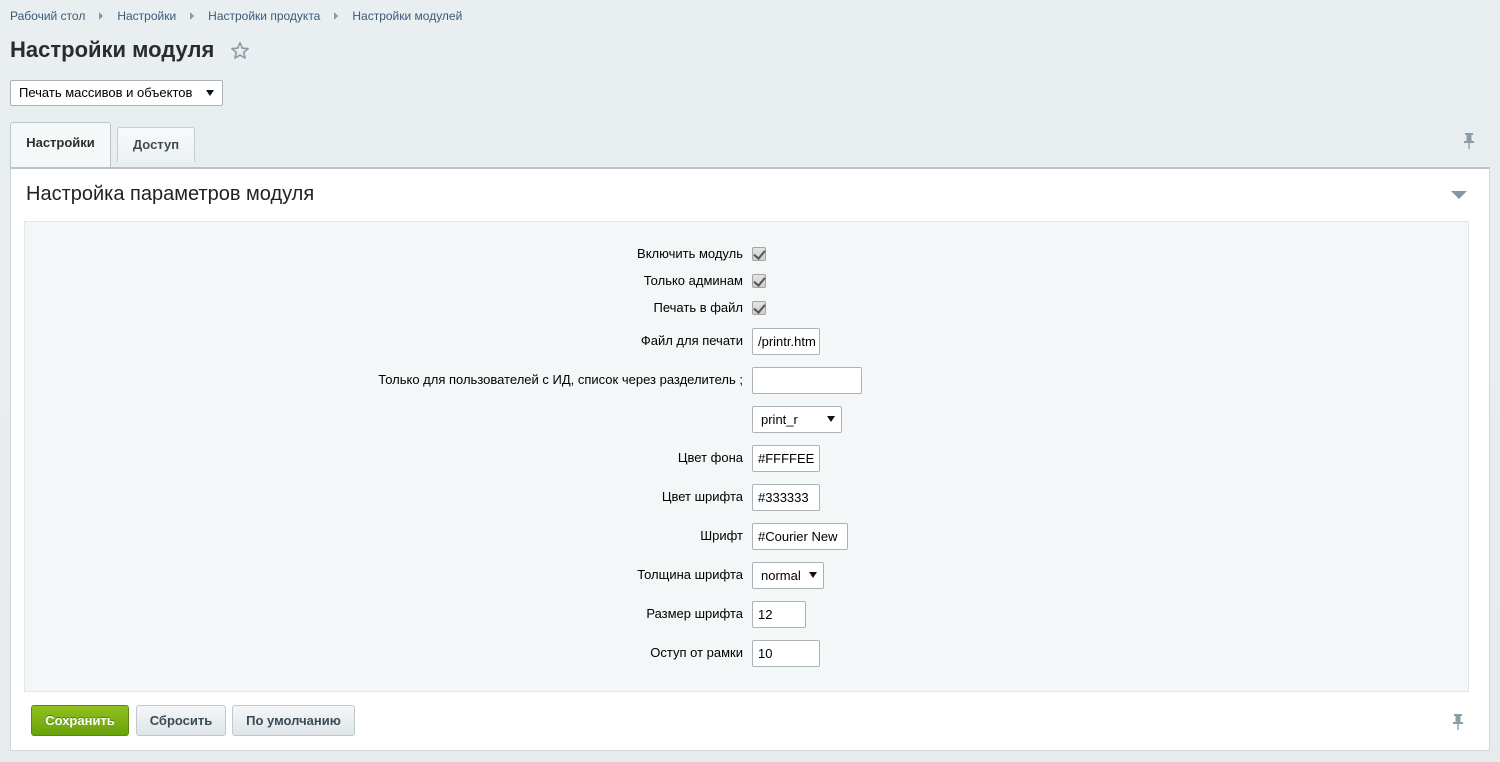 This screenshot has width=1500, height=762. What do you see at coordinates (60, 144) in the screenshot?
I see `tab-settings: Настройки` at bounding box center [60, 144].